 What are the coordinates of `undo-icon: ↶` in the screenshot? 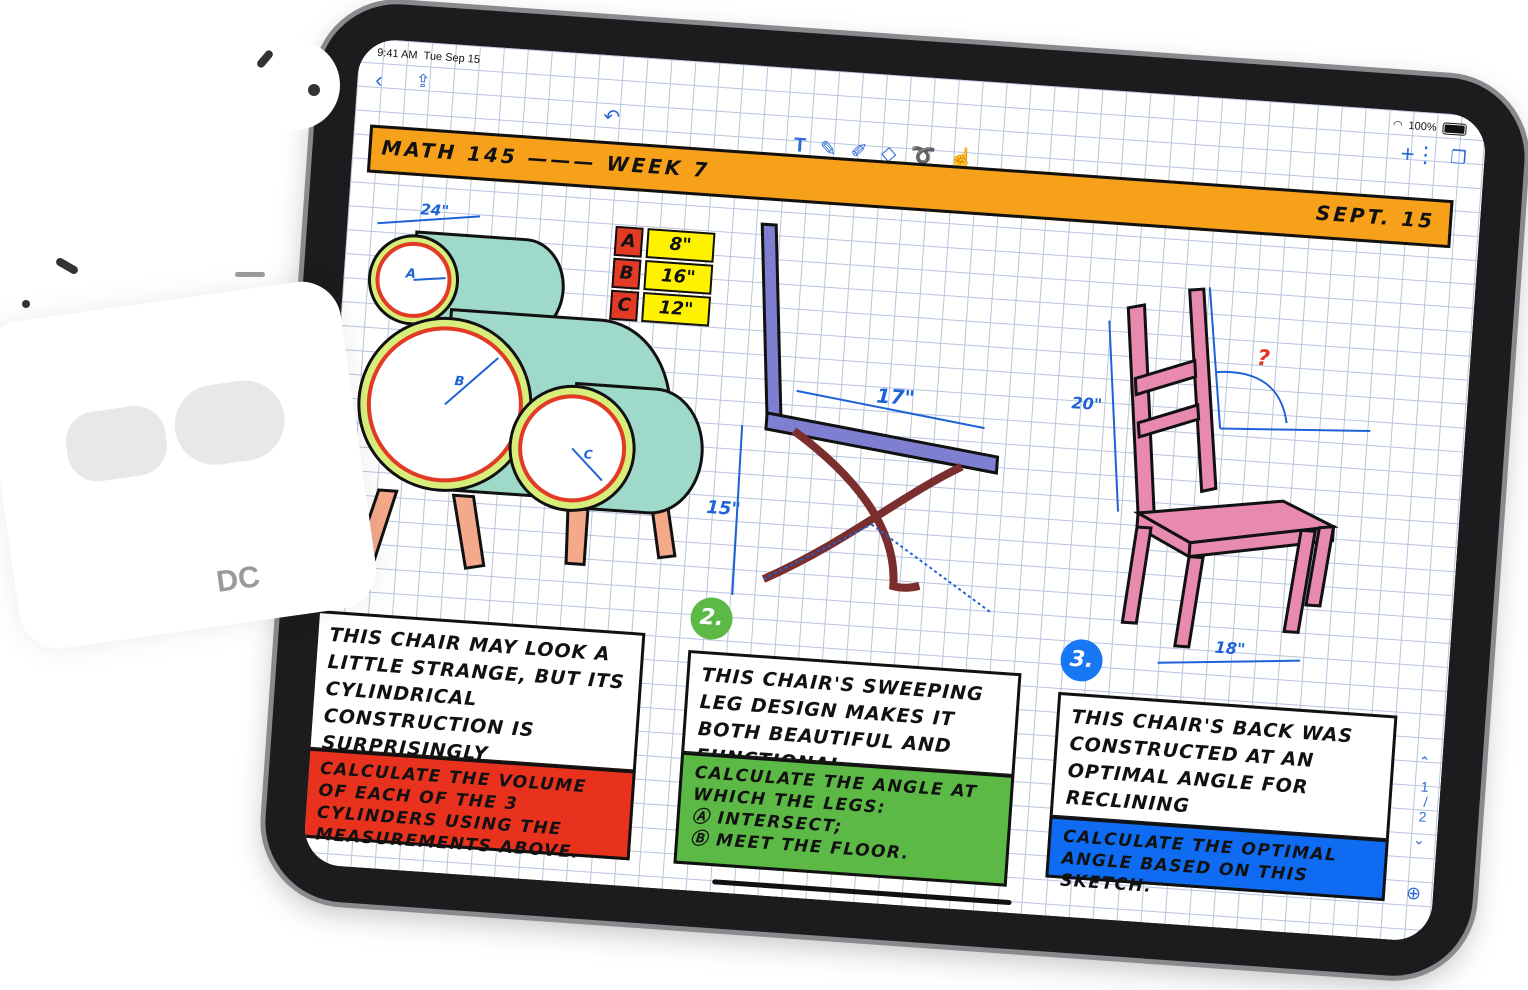 It's located at (612, 117).